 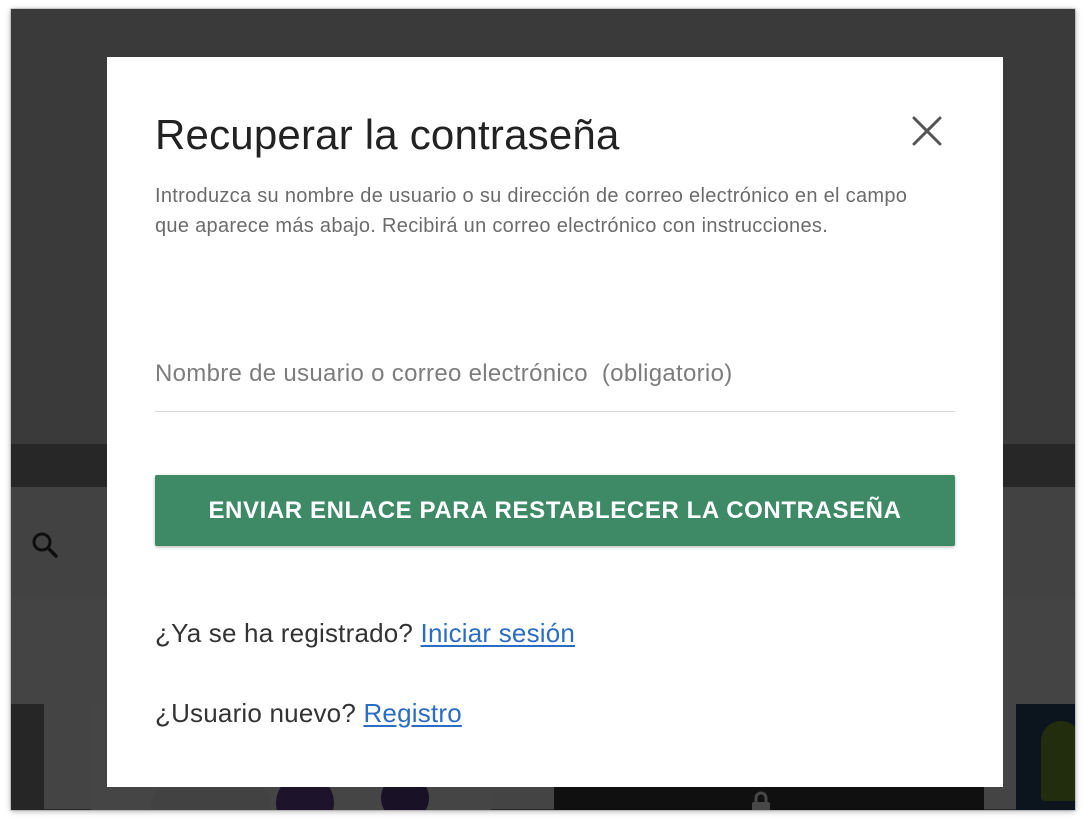 I want to click on login-prompt-row: ¿Ya se ha registrado? Iniciar sesión, so click(x=365, y=633).